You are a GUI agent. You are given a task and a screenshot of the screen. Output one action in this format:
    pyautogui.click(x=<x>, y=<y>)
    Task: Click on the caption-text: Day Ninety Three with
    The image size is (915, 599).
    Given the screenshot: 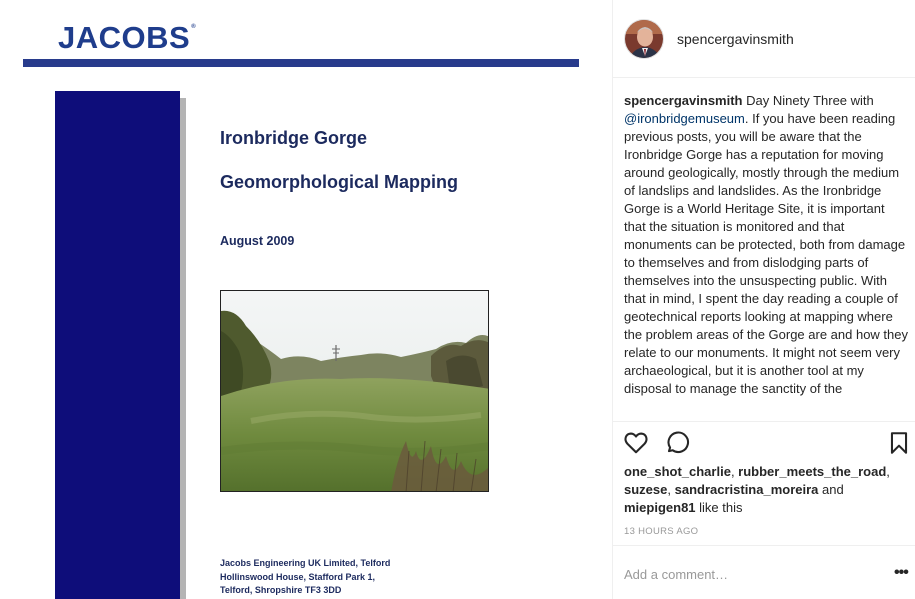 What is the action you would take?
    pyautogui.click(x=808, y=100)
    